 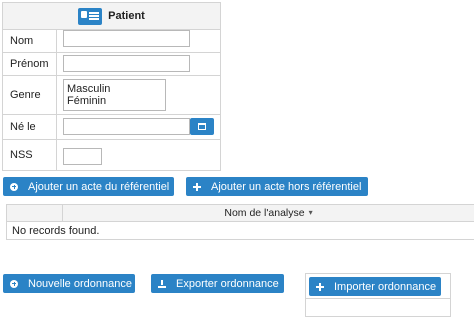 I want to click on selection-column-header, so click(x=35, y=213).